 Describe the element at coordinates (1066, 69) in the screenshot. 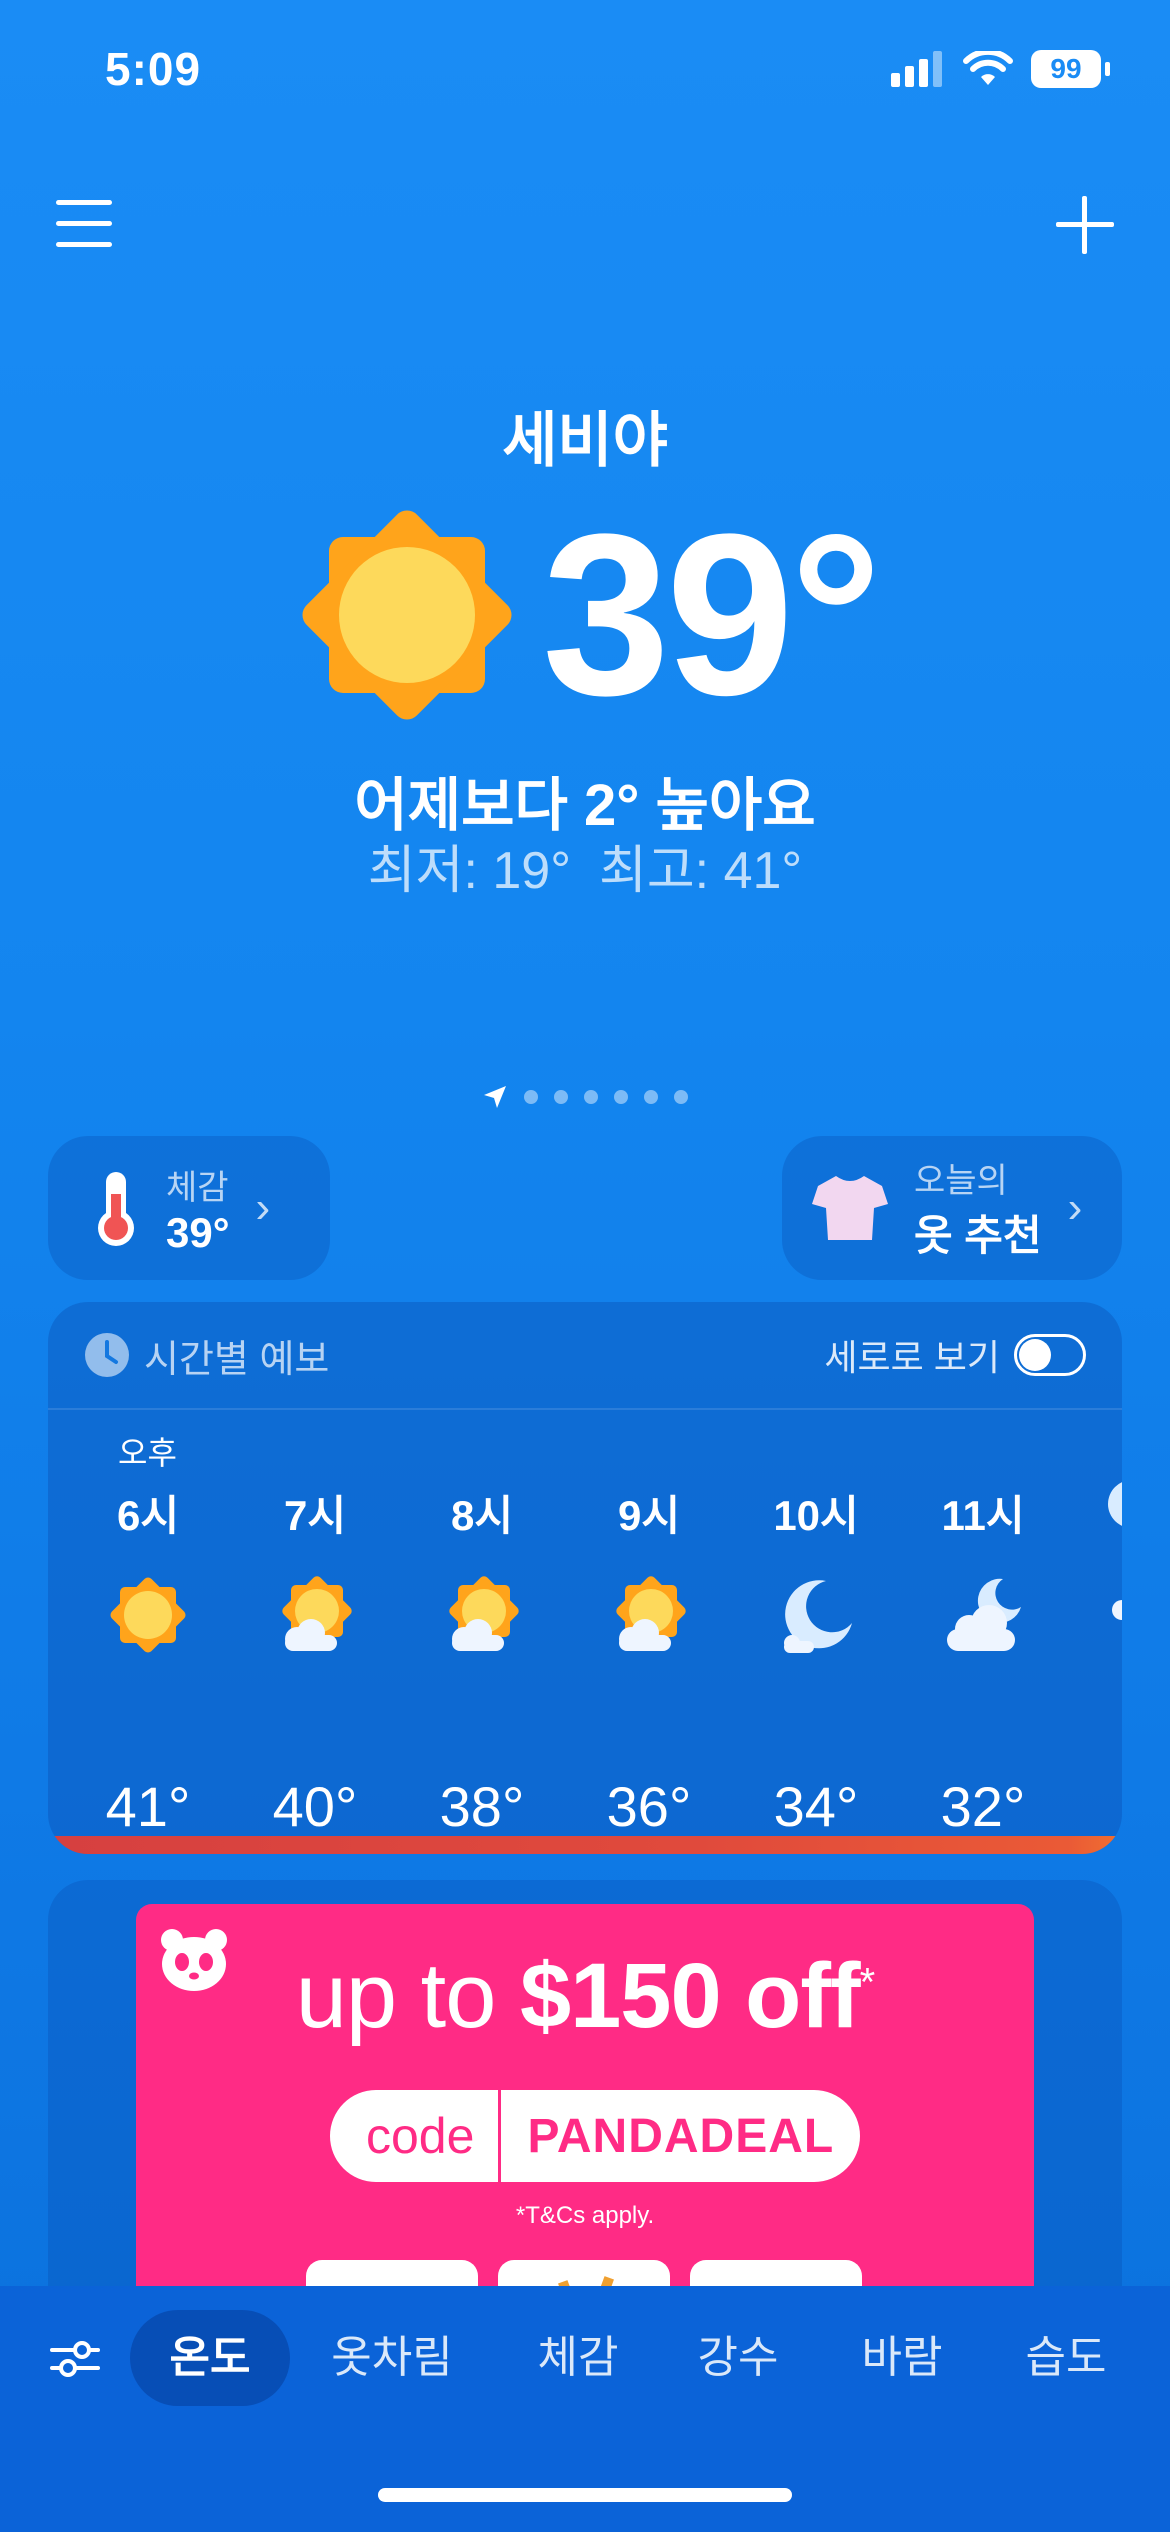

I see `battery-indicator: 99` at that location.